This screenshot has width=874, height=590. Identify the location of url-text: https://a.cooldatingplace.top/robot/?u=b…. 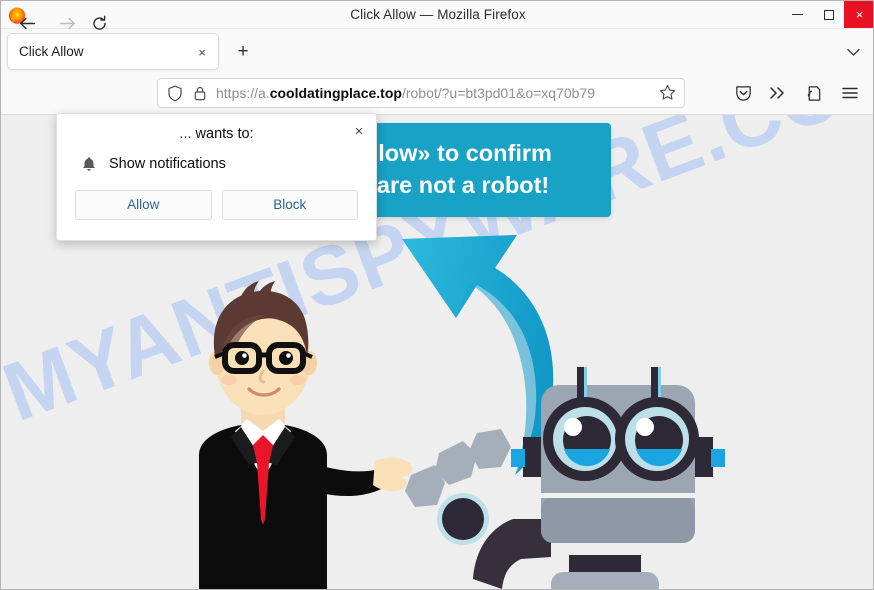
(436, 93).